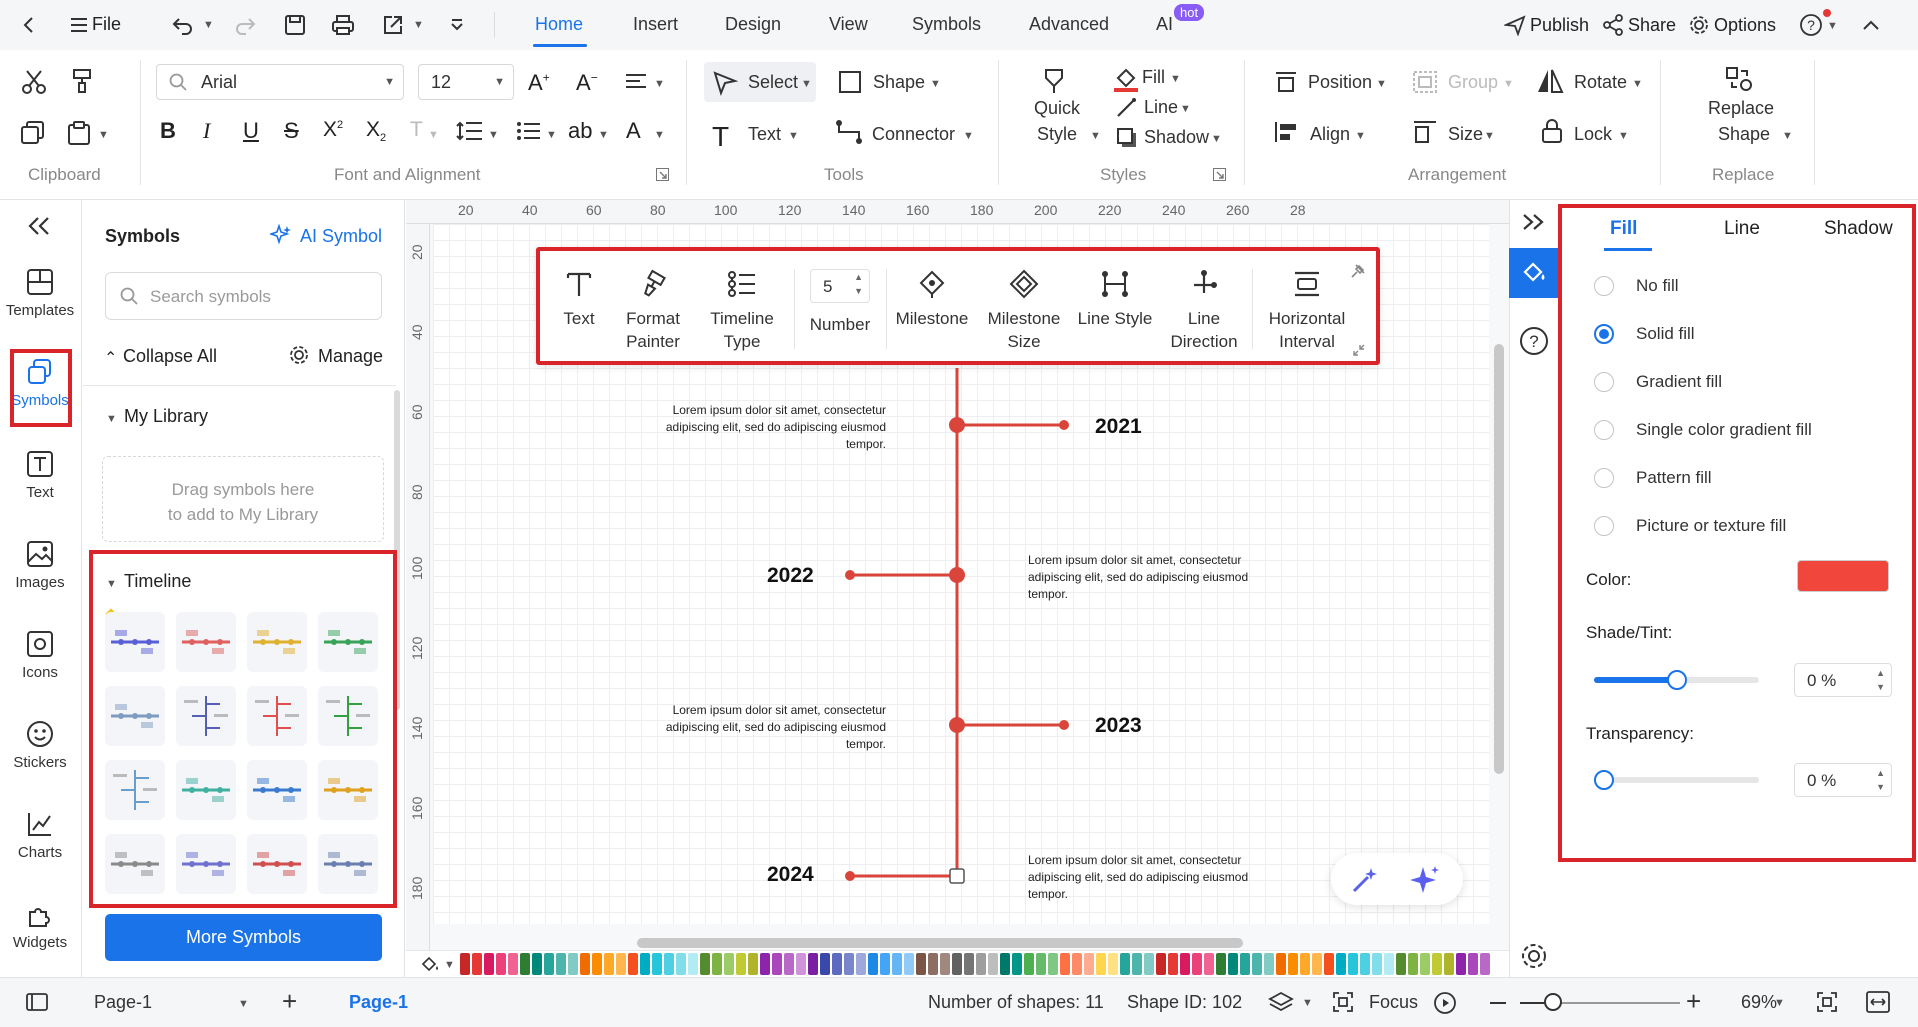 This screenshot has width=1918, height=1027. What do you see at coordinates (1559, 25) in the screenshot?
I see `publish-button: Publish` at bounding box center [1559, 25].